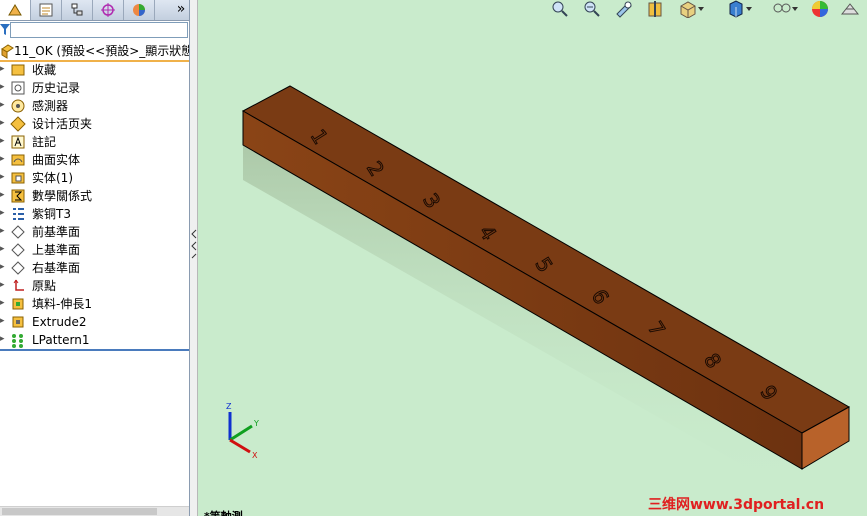 This screenshot has width=867, height=516. I want to click on tree-item-label: 註記, so click(44, 142).